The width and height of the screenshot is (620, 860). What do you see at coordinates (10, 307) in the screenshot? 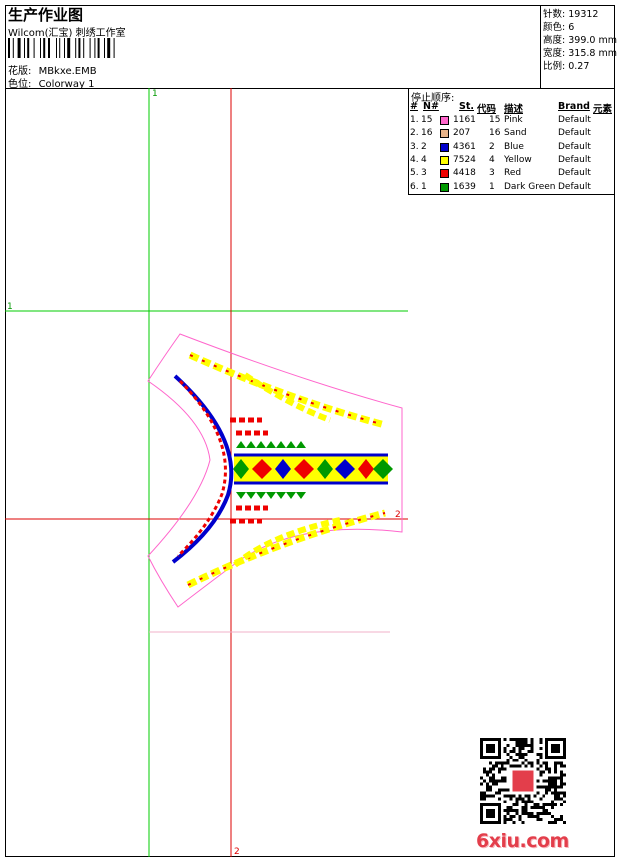
I see `axis-label-left: 1` at bounding box center [10, 307].